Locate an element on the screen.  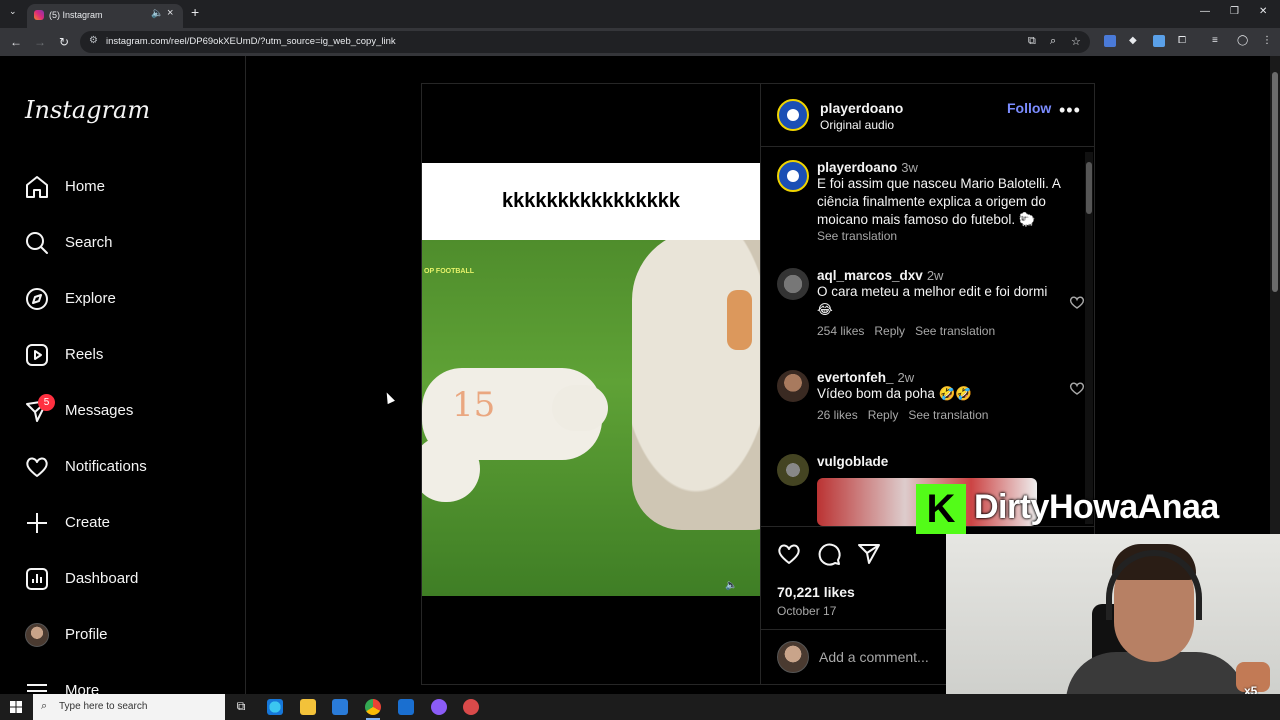
browser-tab: (5) Instagram 🔈 × is located at coordinates (105, 16).